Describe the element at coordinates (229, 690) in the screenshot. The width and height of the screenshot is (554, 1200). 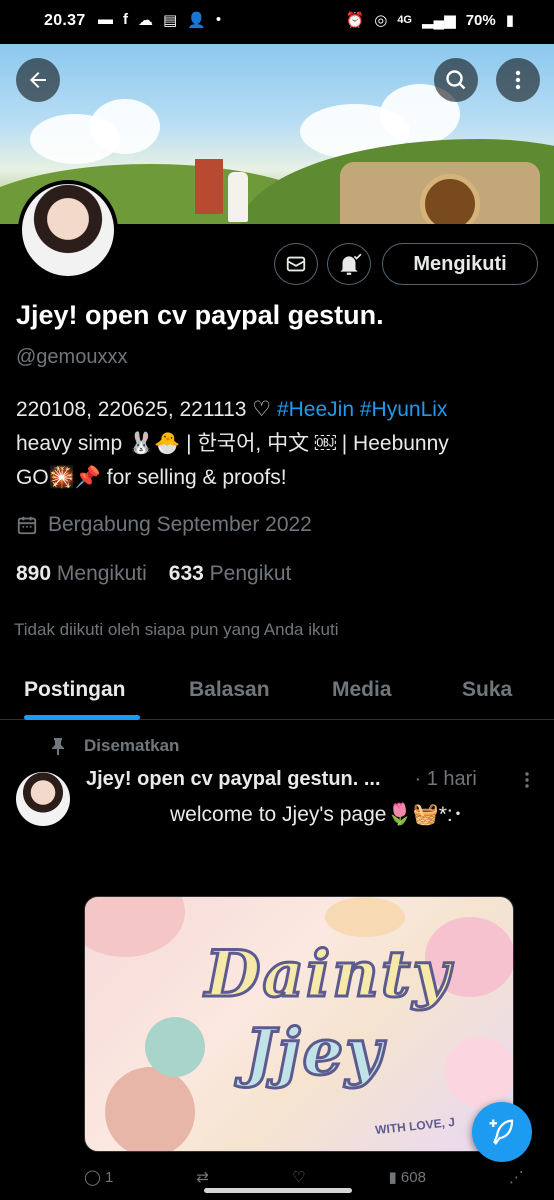
I see `tab-replies: Balasan` at that location.